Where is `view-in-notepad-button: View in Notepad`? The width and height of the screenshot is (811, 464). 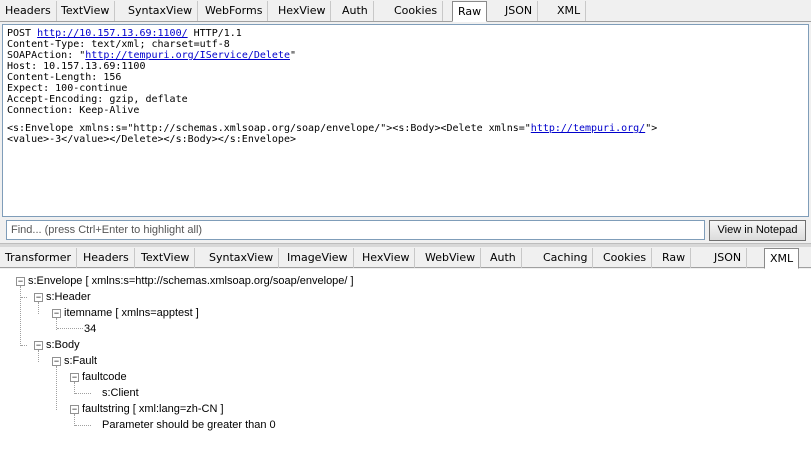
view-in-notepad-button: View in Notepad is located at coordinates (757, 230).